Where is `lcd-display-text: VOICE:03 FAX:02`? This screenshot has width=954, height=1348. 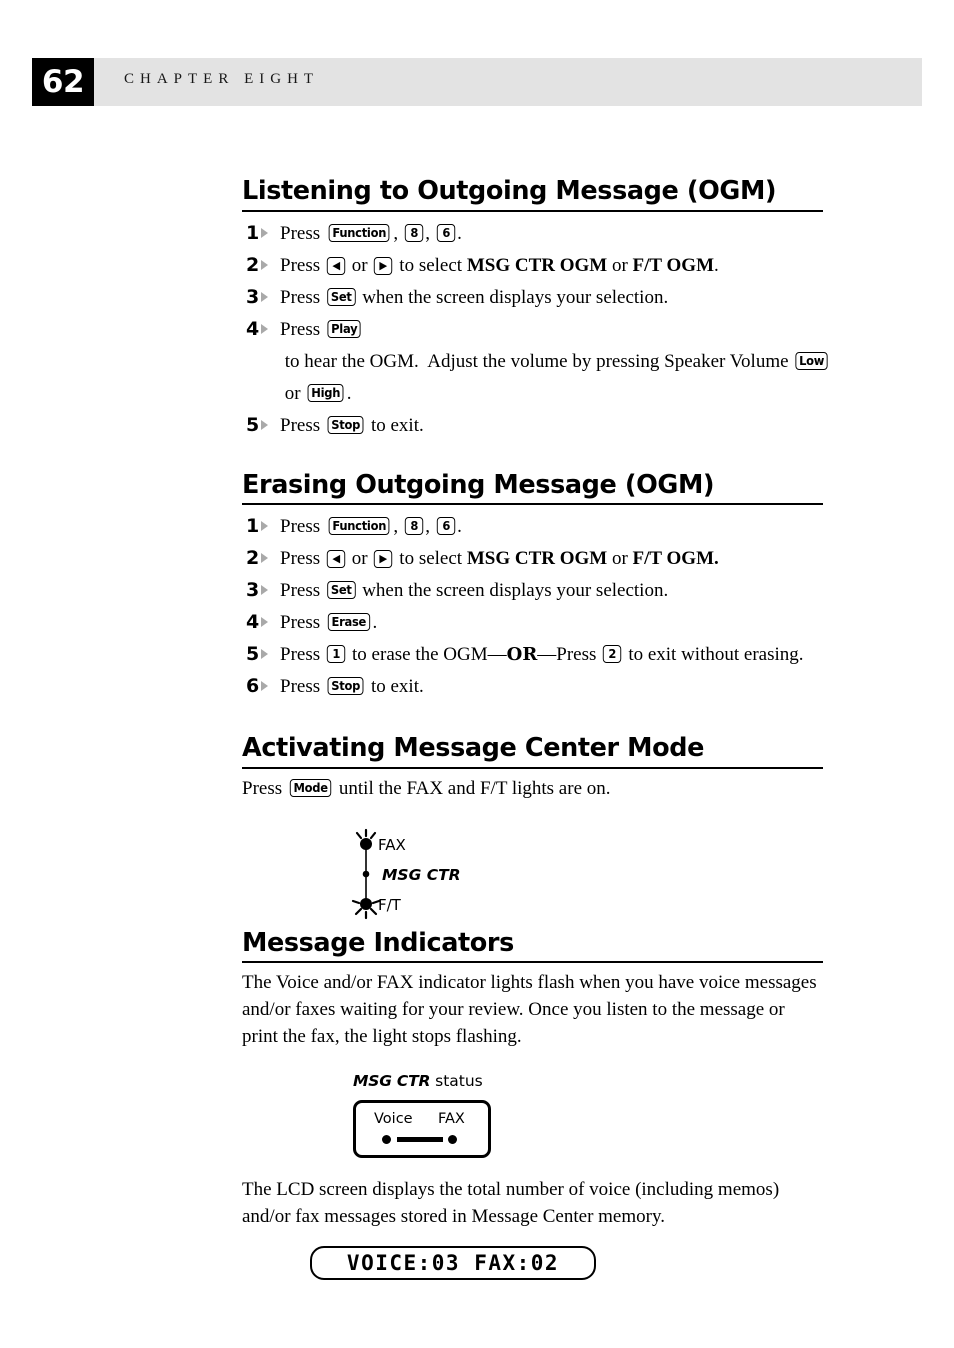
lcd-display-text: VOICE:03 FAX:02 is located at coordinates (453, 1263).